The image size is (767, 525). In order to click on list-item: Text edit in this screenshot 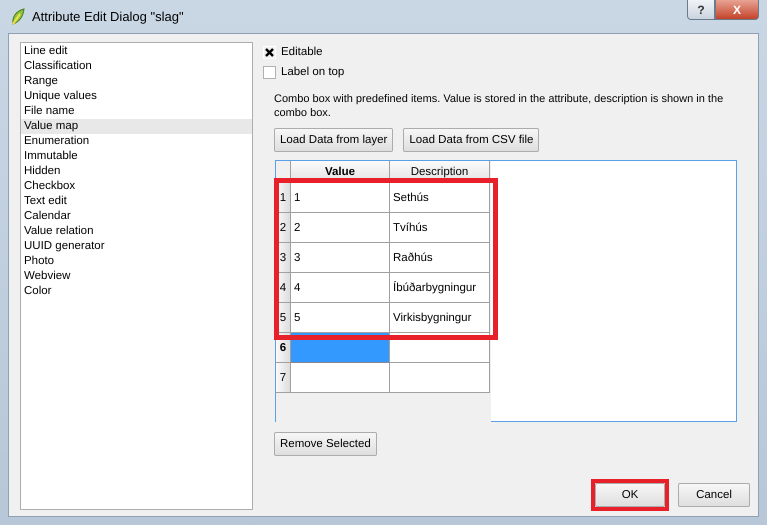, I will do `click(136, 201)`.